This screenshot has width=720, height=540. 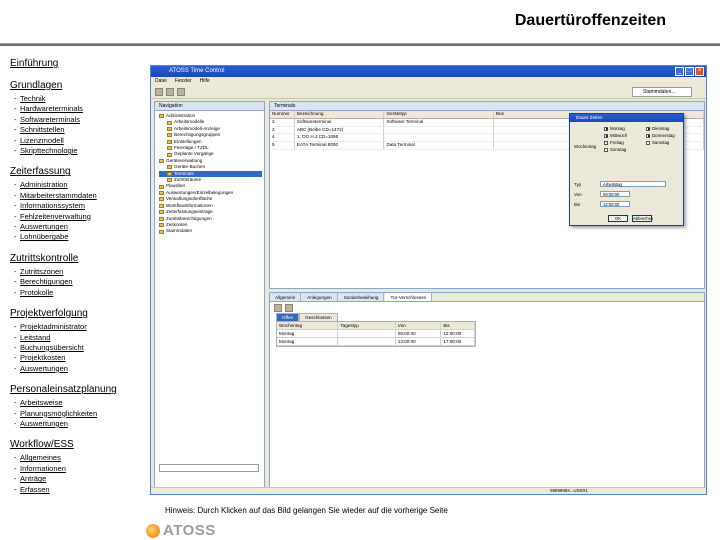 I want to click on add-icon, so click(x=278, y=307).